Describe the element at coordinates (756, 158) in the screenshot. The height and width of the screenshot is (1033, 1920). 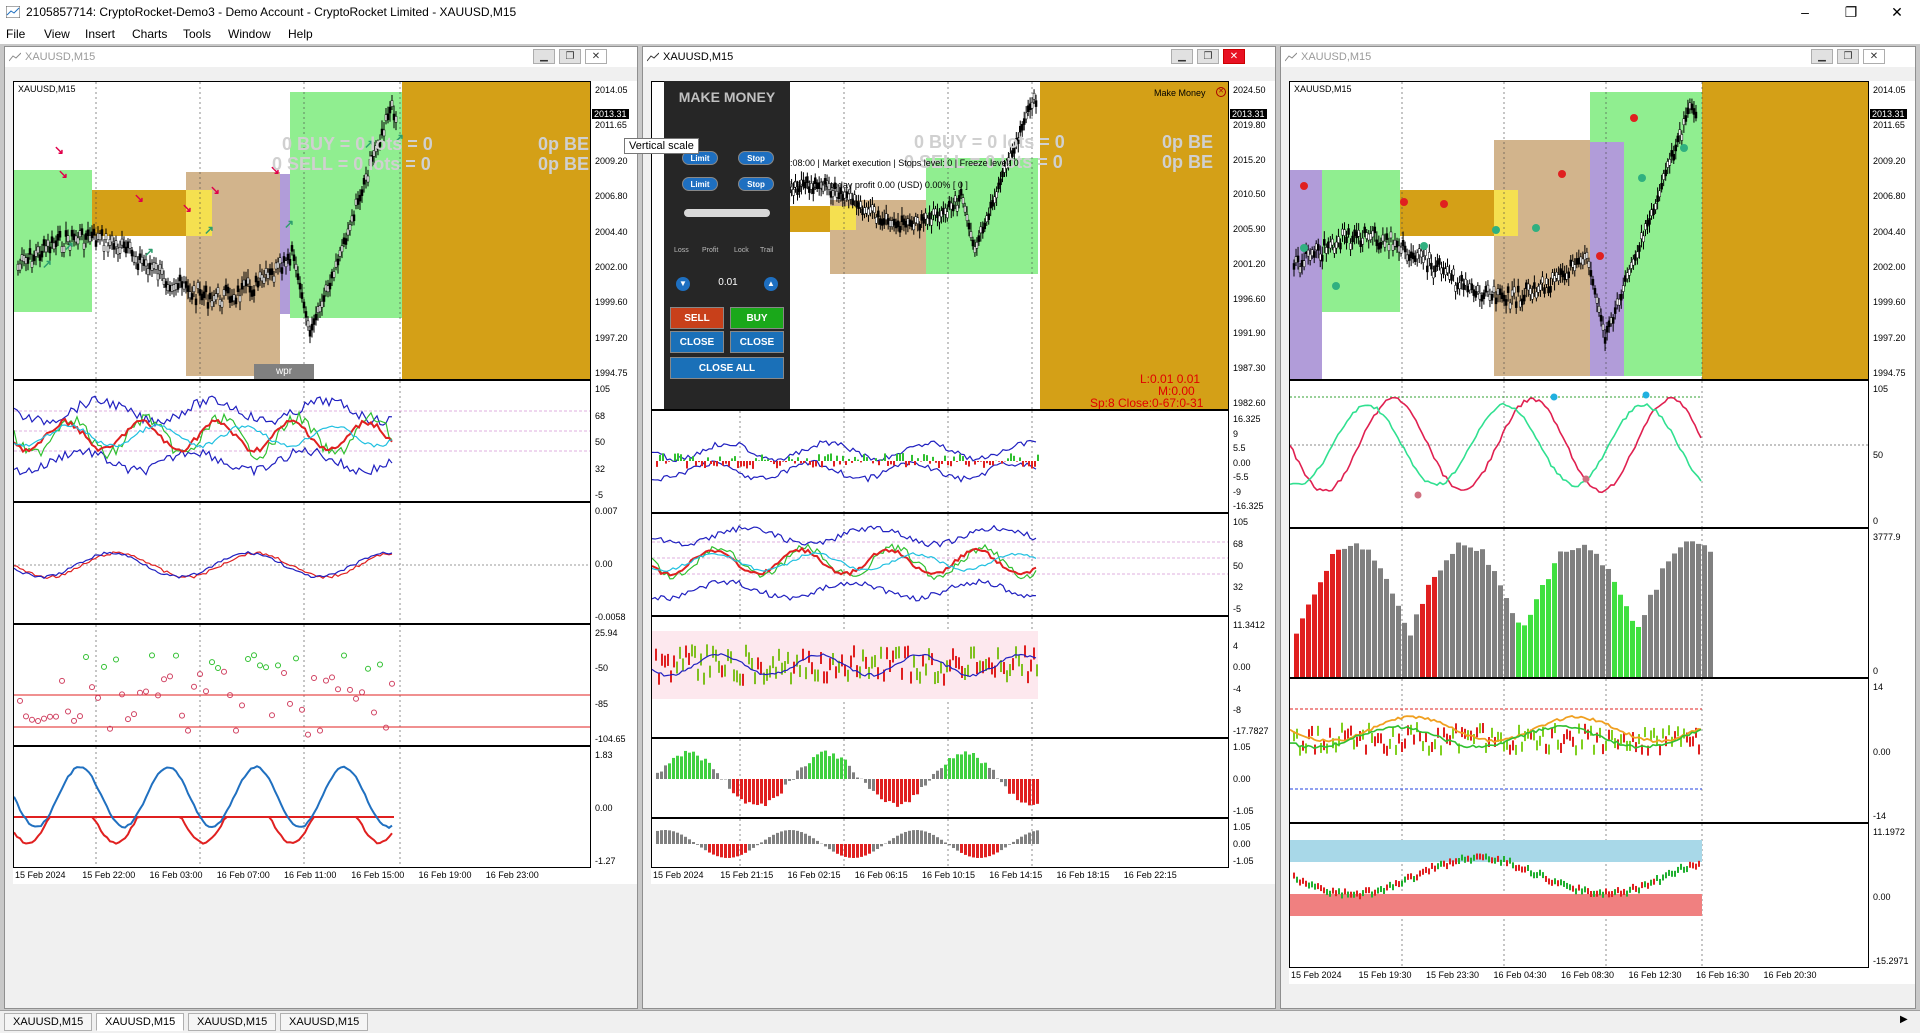
I see `stop-button: Stop` at that location.